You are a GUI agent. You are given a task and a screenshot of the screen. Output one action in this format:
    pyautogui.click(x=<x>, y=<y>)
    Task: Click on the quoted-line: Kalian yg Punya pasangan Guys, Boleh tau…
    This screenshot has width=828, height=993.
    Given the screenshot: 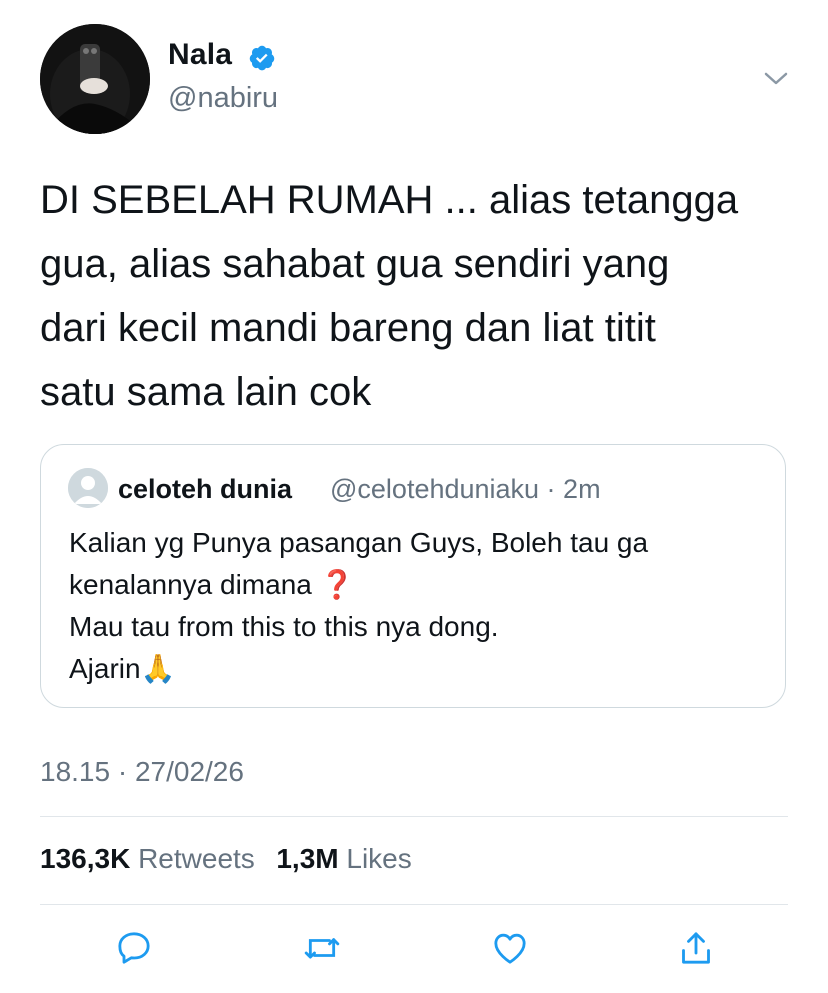 What is the action you would take?
    pyautogui.click(x=359, y=542)
    